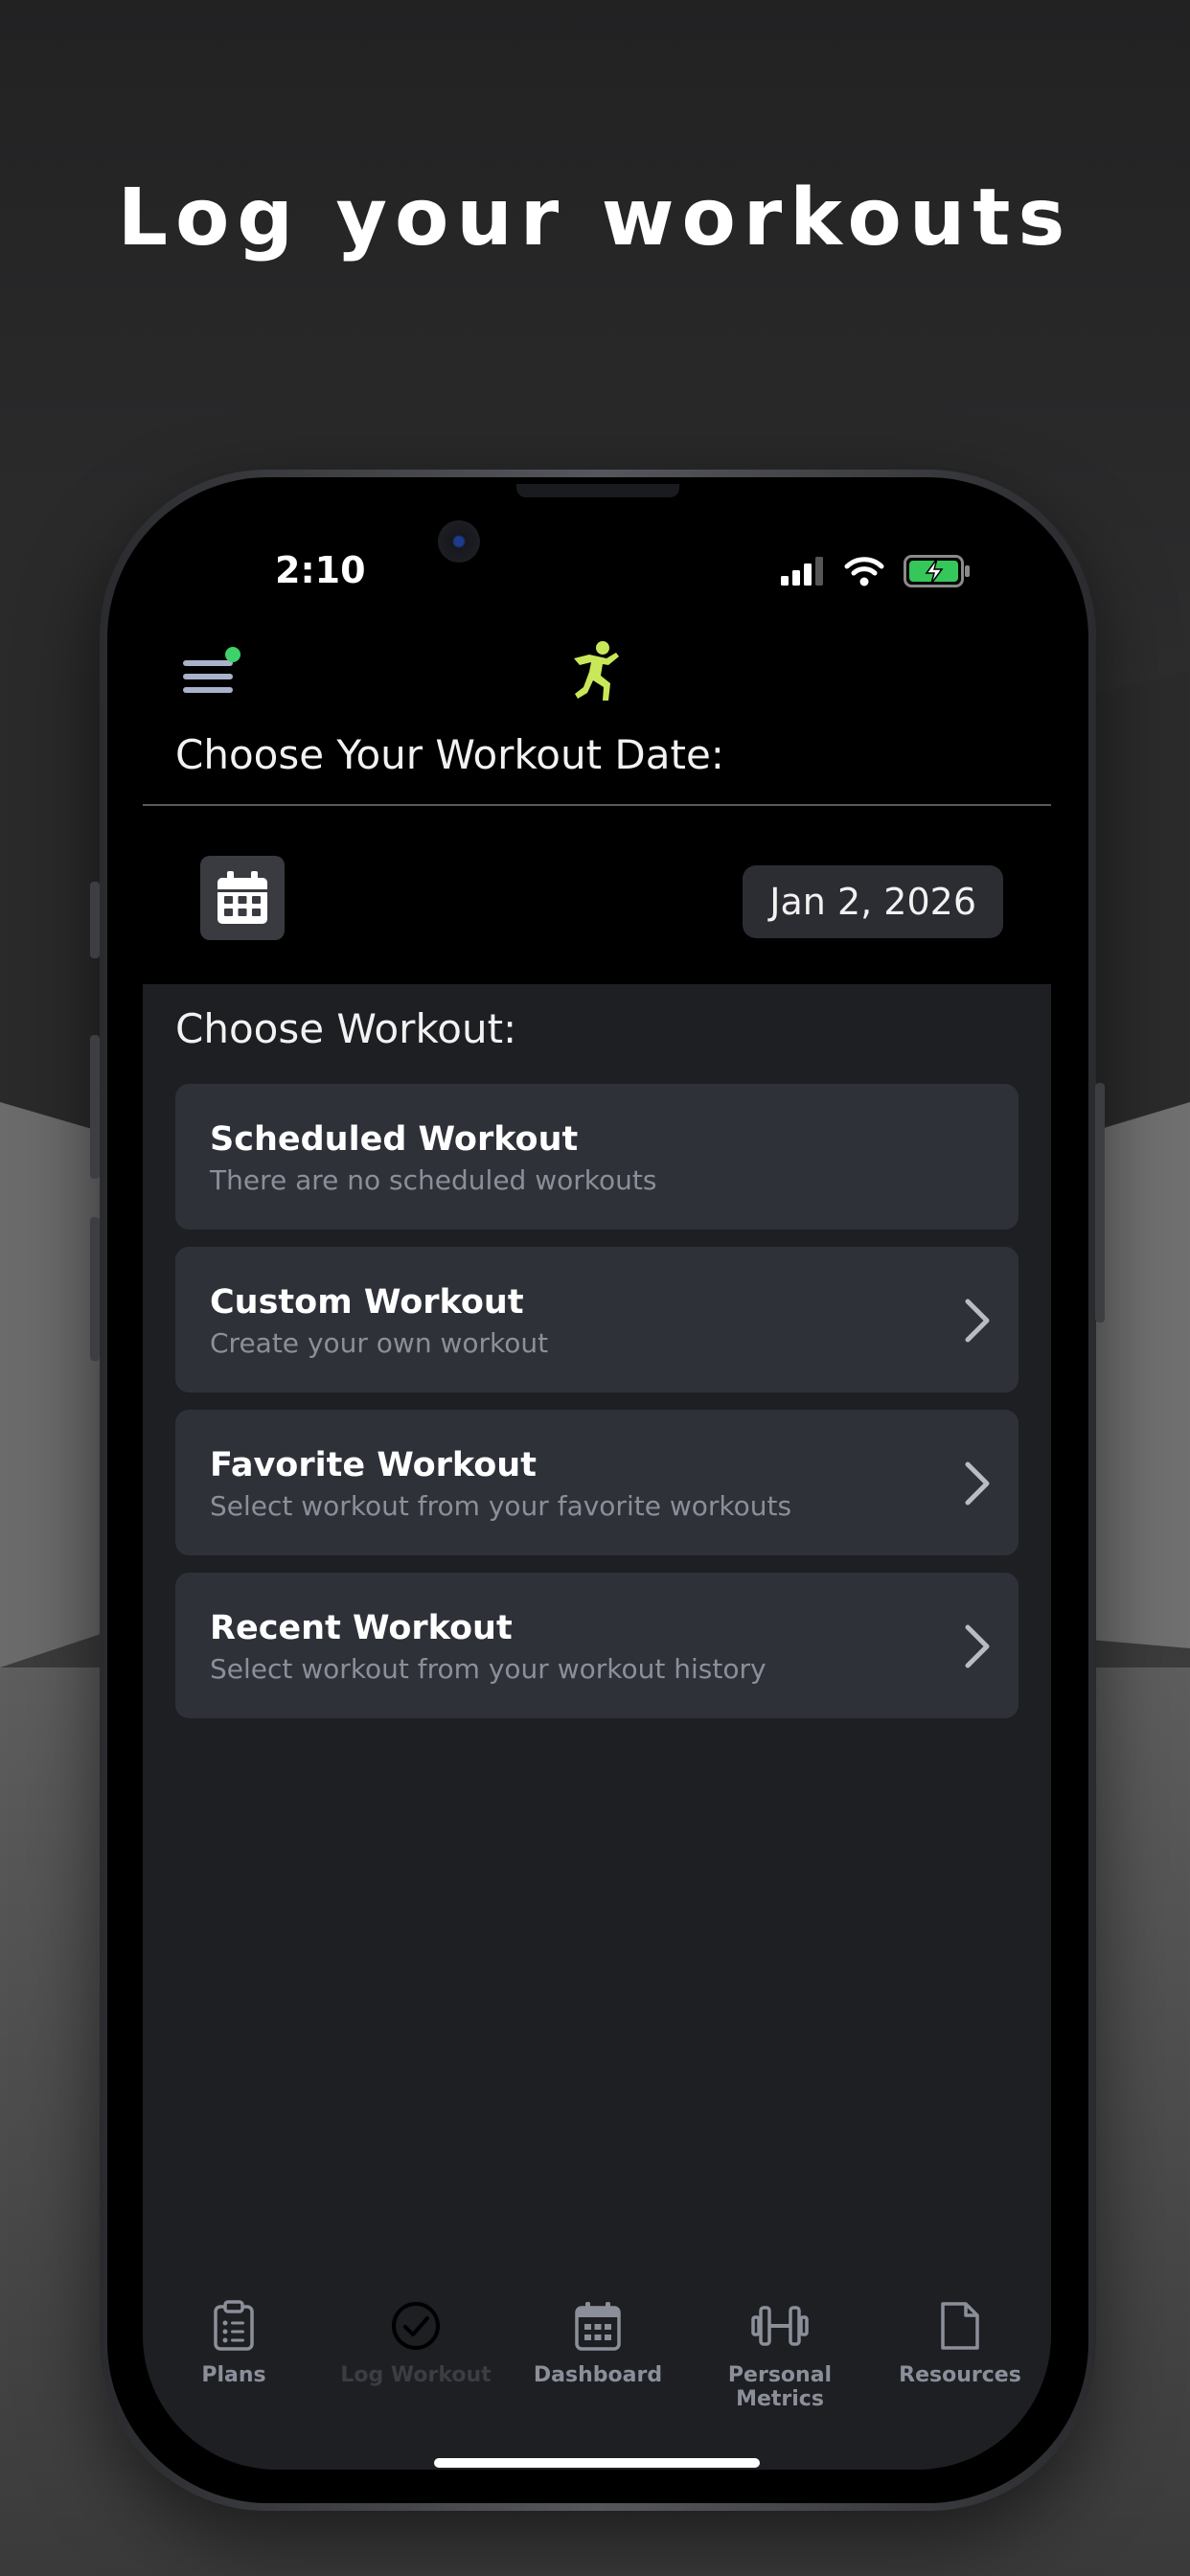  I want to click on tab-dashboard: Dashboard, so click(598, 2343).